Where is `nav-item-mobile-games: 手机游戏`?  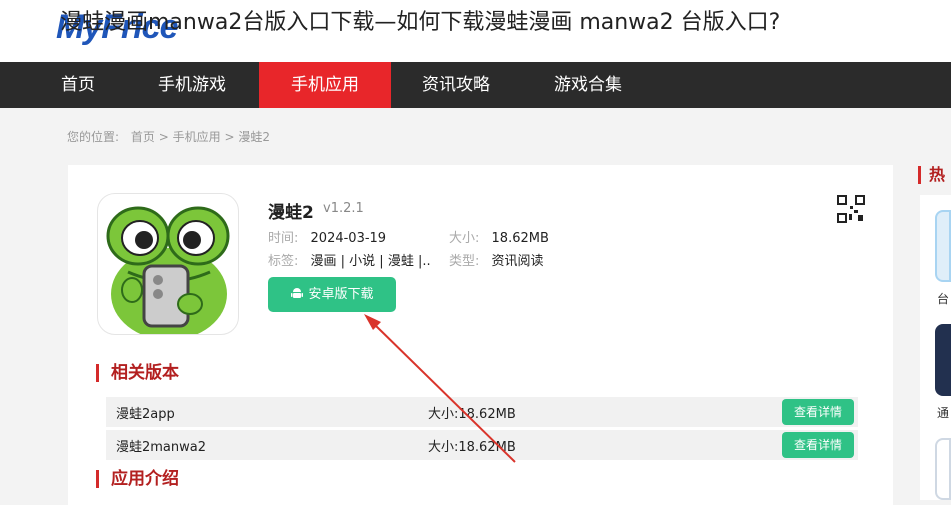
nav-item-mobile-games: 手机游戏 is located at coordinates (192, 85).